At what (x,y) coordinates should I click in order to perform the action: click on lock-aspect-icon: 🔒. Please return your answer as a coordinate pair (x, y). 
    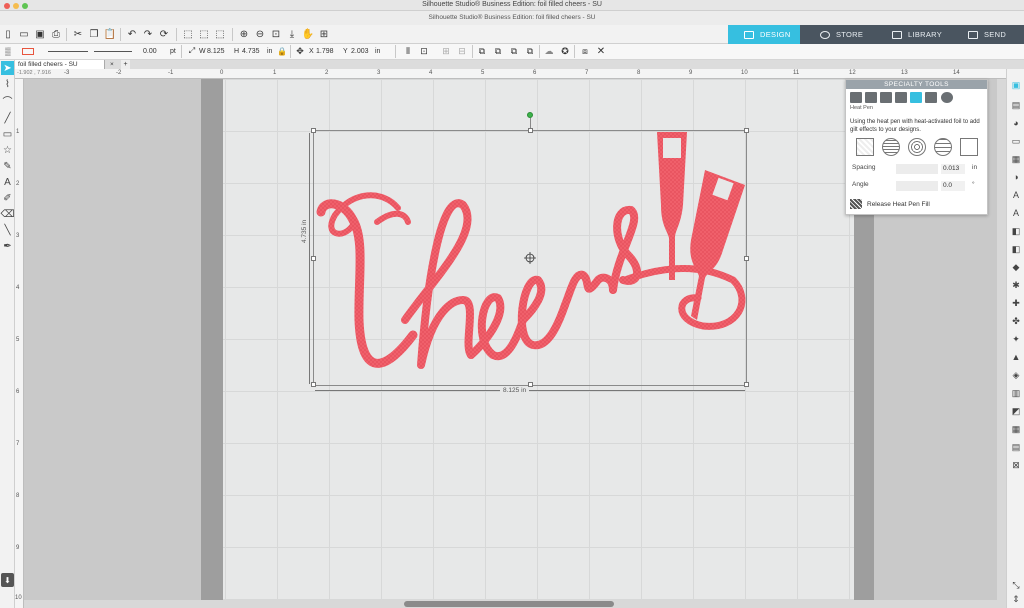
    Looking at the image, I should click on (282, 51).